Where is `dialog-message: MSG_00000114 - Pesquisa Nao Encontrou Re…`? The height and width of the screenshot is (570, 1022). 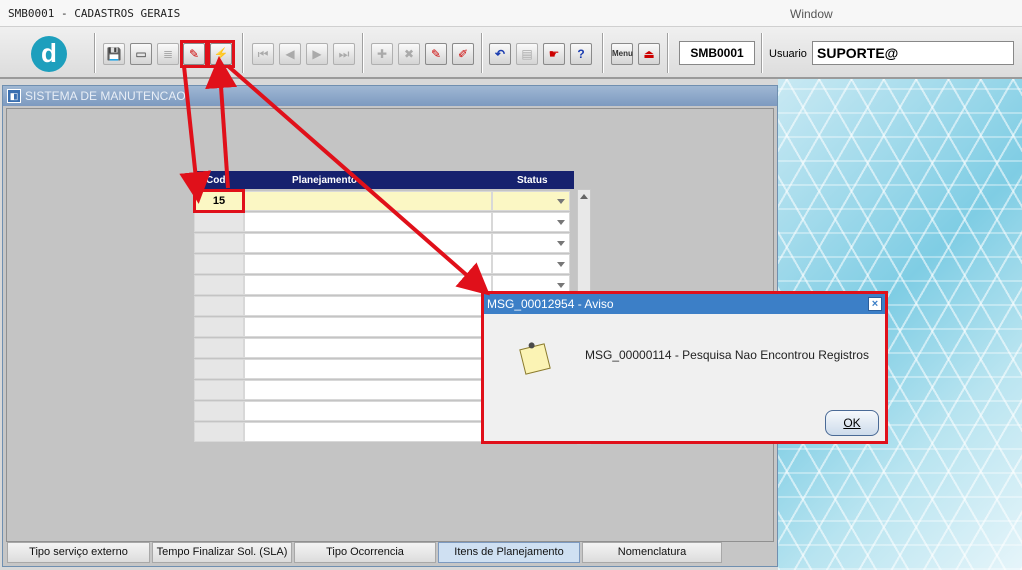 dialog-message: MSG_00000114 - Pesquisa Nao Encontrou Re… is located at coordinates (727, 355).